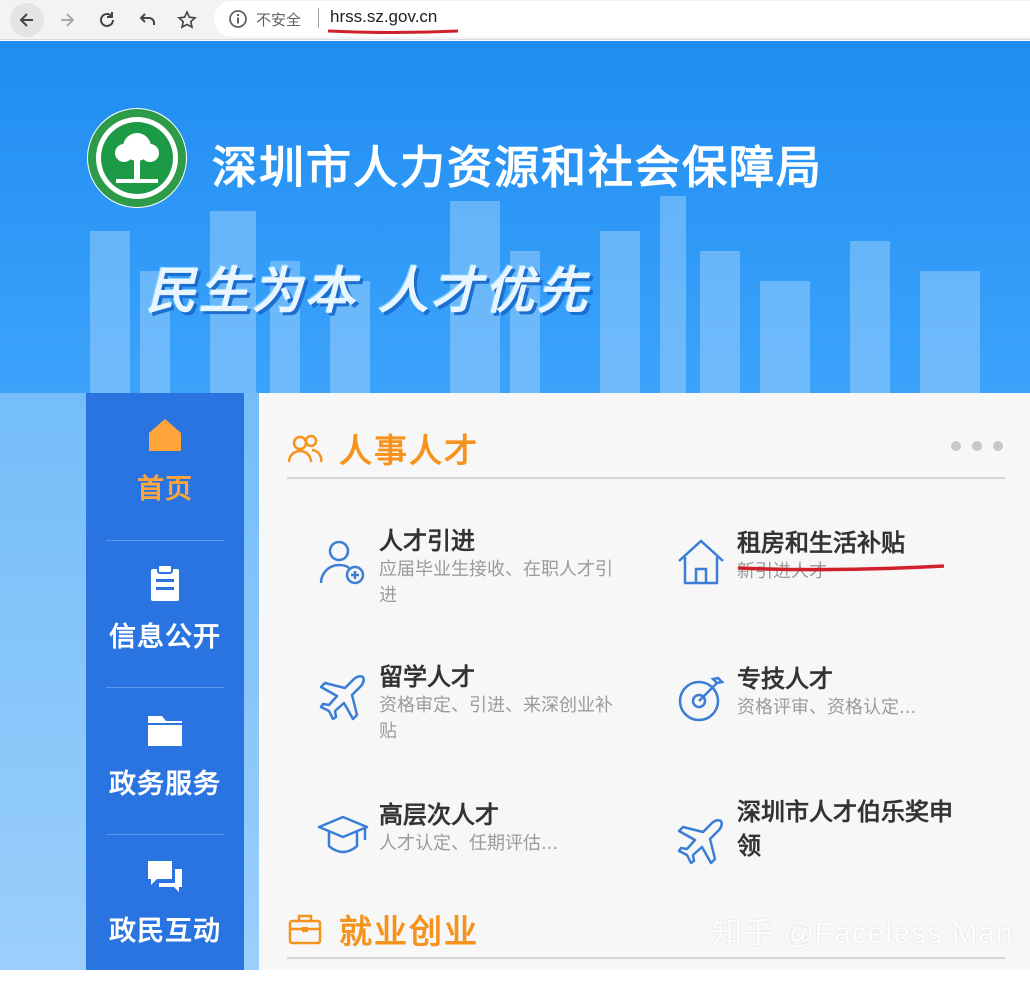  Describe the element at coordinates (409, 450) in the screenshot. I see `section-title: 人事人才` at that location.